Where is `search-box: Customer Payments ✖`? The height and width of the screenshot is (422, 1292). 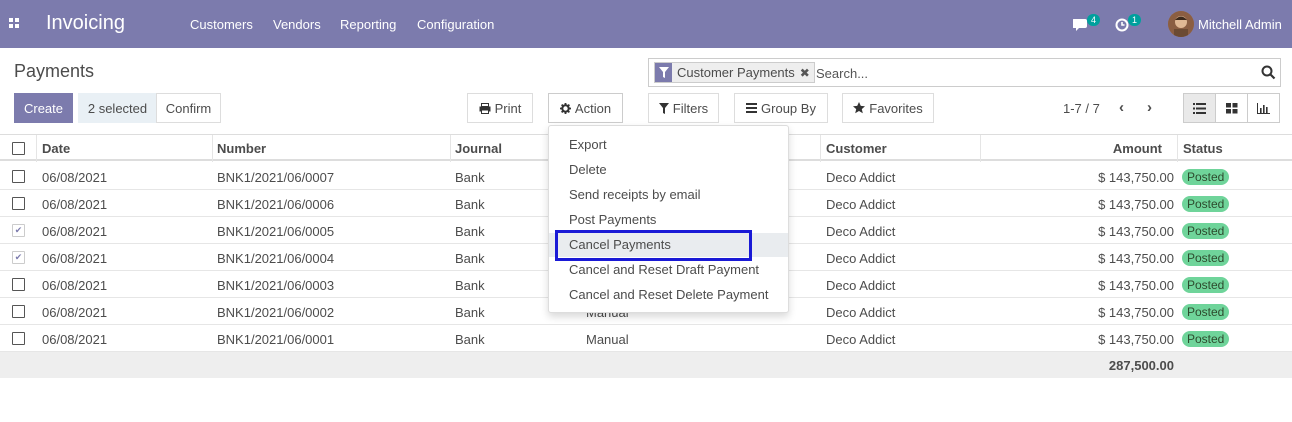 search-box: Customer Payments ✖ is located at coordinates (964, 72).